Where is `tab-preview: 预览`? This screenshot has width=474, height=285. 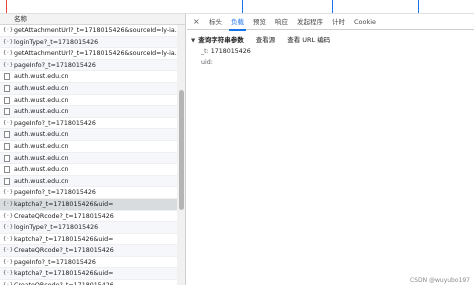 tab-preview: 预览 is located at coordinates (259, 22).